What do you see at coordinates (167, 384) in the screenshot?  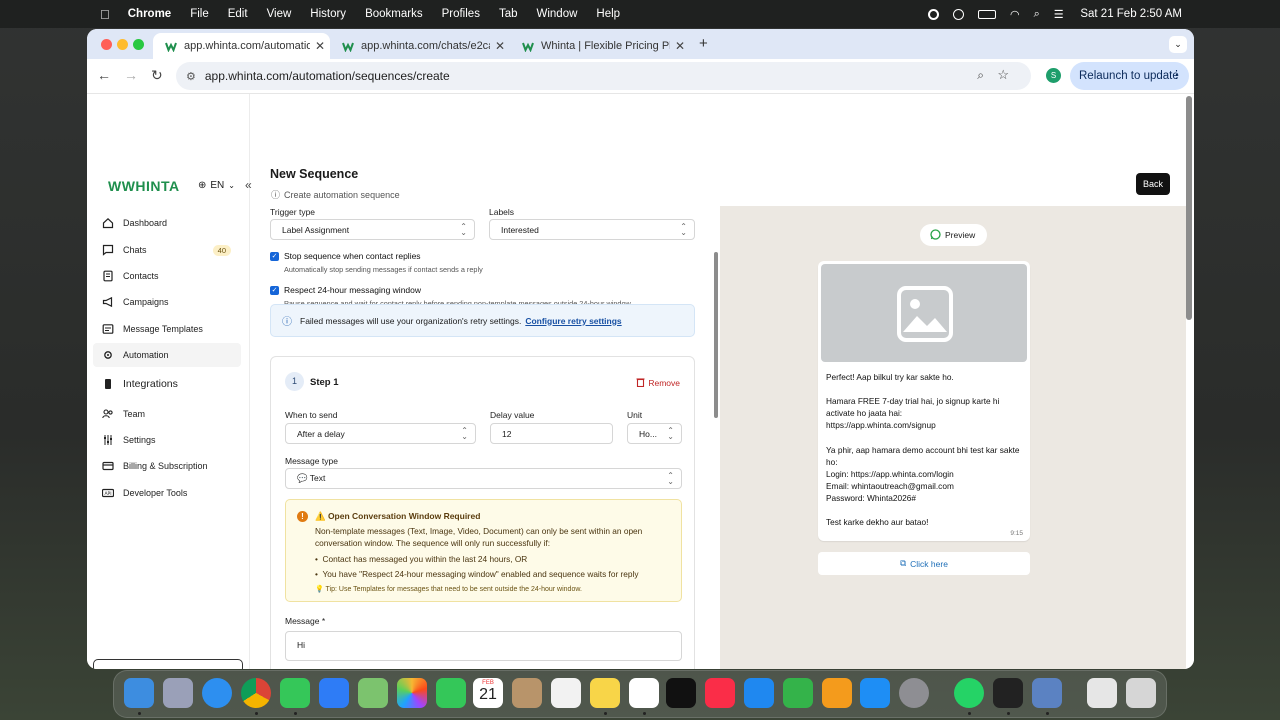 I see `sidebar-item-integrations: Integrations` at bounding box center [167, 384].